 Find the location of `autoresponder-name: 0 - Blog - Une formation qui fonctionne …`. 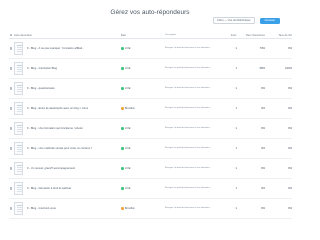

autoresponder-name: 0 - Blog - Une formation qui fonctionne … is located at coordinates (55, 128).